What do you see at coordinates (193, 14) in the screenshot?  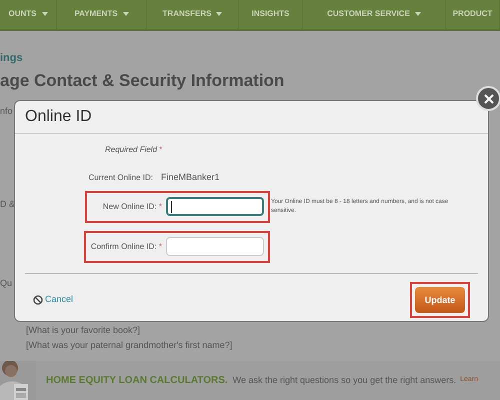 I see `nav-item: TRANSFERS` at bounding box center [193, 14].